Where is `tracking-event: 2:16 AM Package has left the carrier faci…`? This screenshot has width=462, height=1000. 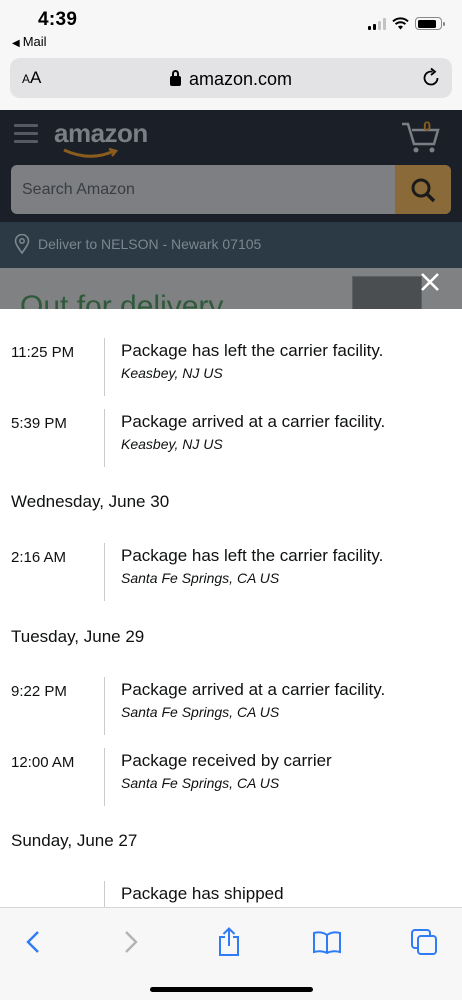 tracking-event: 2:16 AM Package has left the carrier faci… is located at coordinates (231, 572).